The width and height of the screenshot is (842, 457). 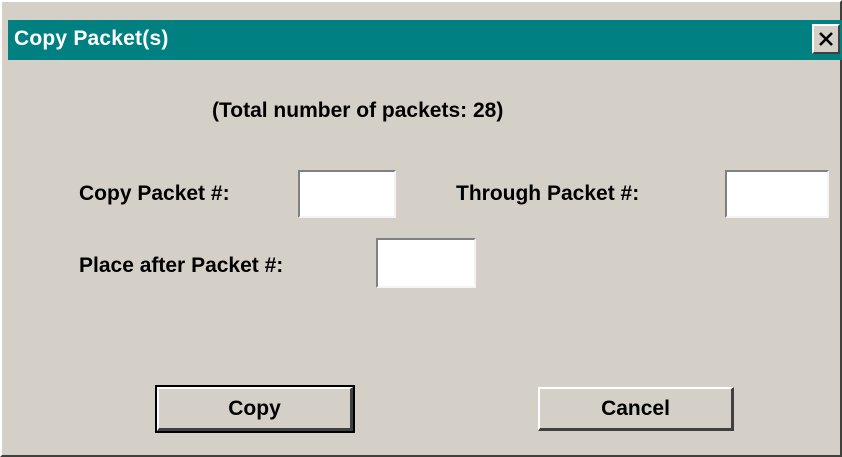 What do you see at coordinates (154, 193) in the screenshot?
I see `copy-packet-label: Copy Packet #:` at bounding box center [154, 193].